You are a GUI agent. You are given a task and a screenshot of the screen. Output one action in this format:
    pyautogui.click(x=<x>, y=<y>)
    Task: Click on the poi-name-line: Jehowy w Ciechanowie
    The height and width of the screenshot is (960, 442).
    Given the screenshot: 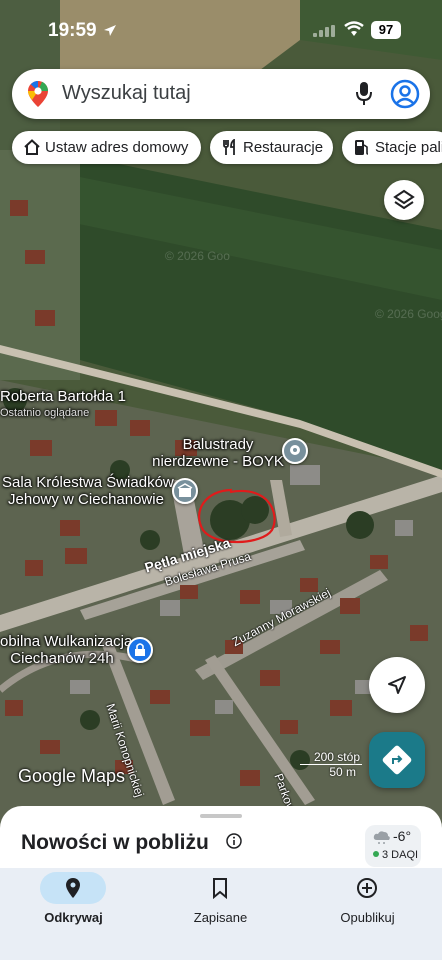 What is the action you would take?
    pyautogui.click(x=86, y=499)
    